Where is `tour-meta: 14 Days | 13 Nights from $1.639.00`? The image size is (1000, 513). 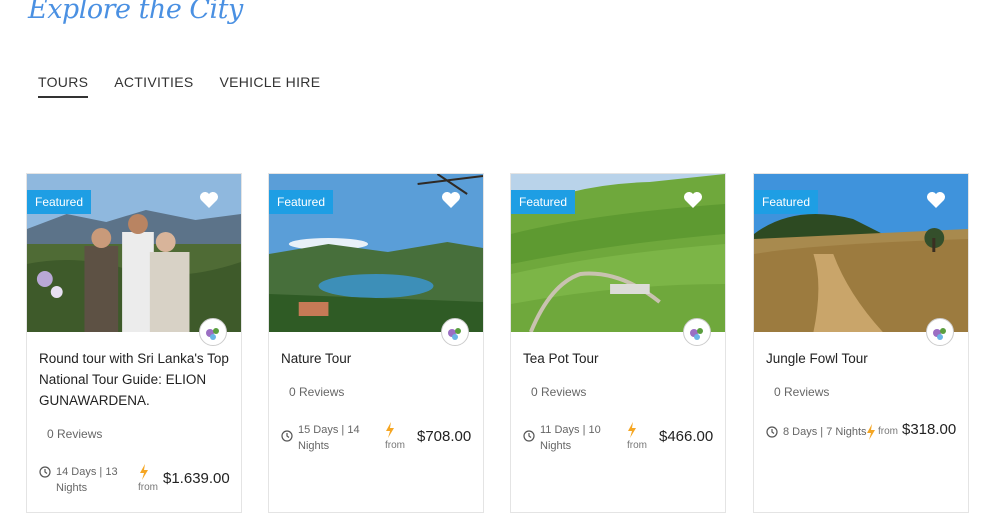 tour-meta: 14 Days | 13 Nights from $1.639.00 is located at coordinates (135, 482).